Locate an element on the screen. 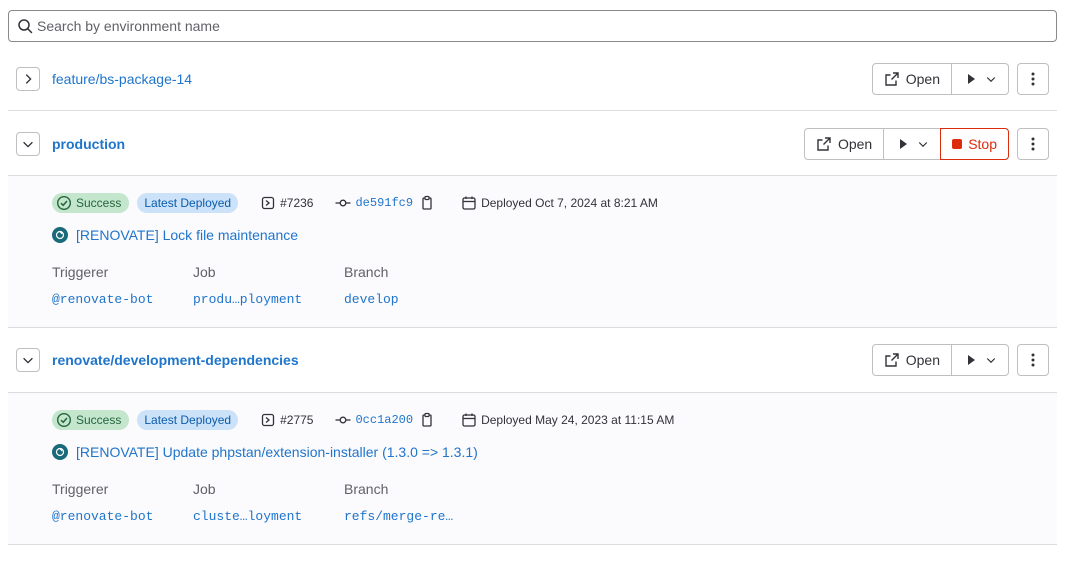 The image size is (1072, 588). search-box is located at coordinates (532, 26).